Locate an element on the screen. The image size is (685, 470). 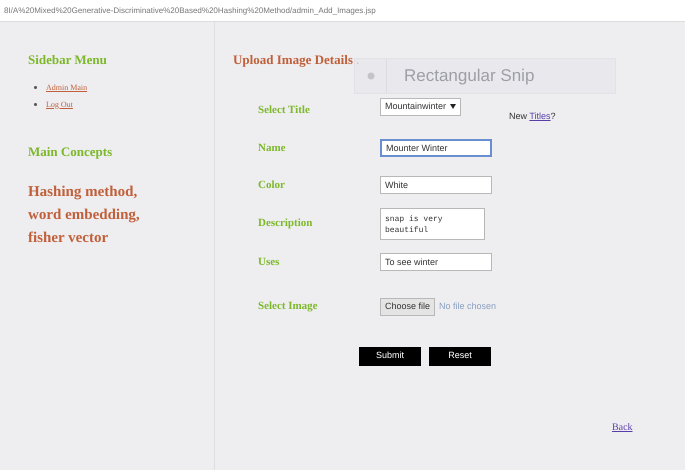
back-link: Back is located at coordinates (622, 427).